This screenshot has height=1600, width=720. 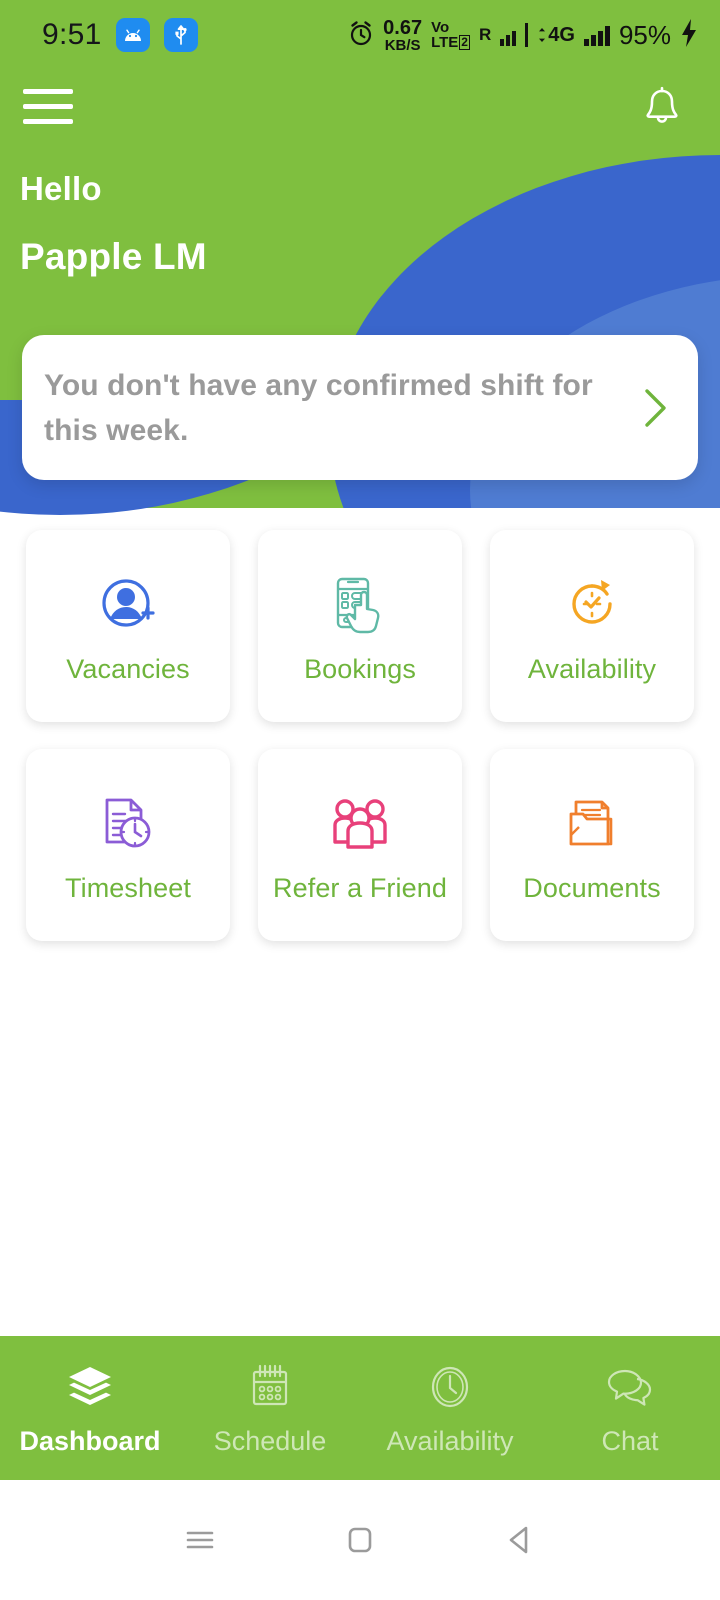 I want to click on tab-label: Schedule, so click(x=270, y=1440).